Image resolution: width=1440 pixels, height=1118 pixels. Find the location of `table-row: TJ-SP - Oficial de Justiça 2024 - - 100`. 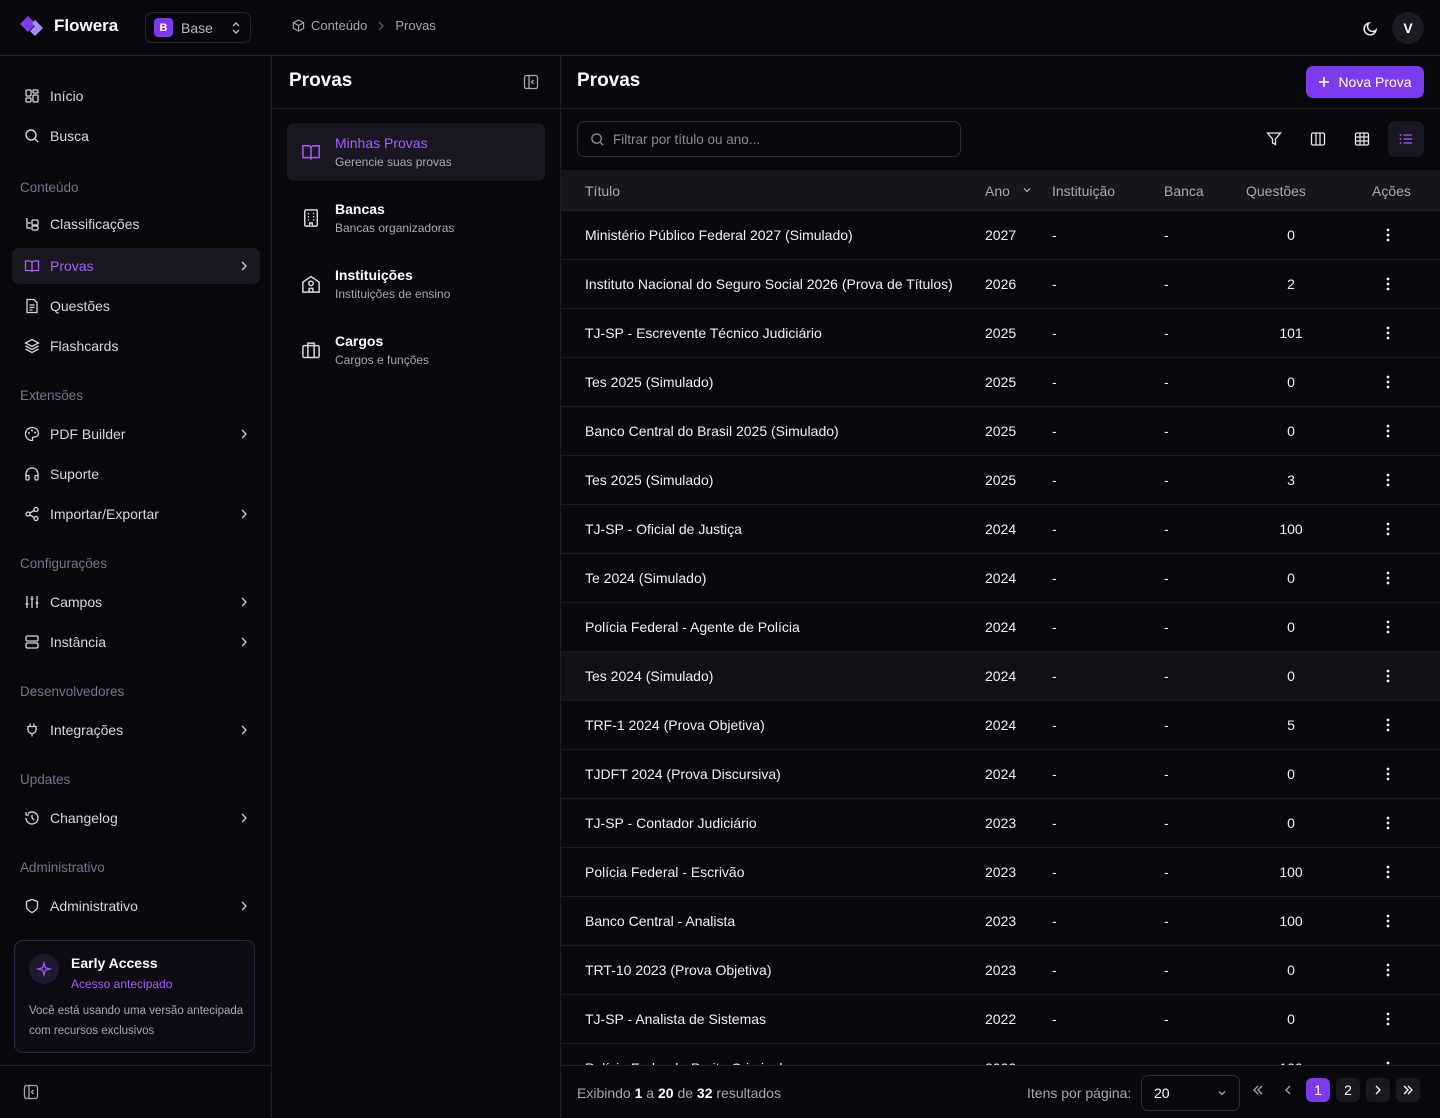

table-row: TJ-SP - Oficial de Justiça 2024 - - 100 is located at coordinates (1000, 529).